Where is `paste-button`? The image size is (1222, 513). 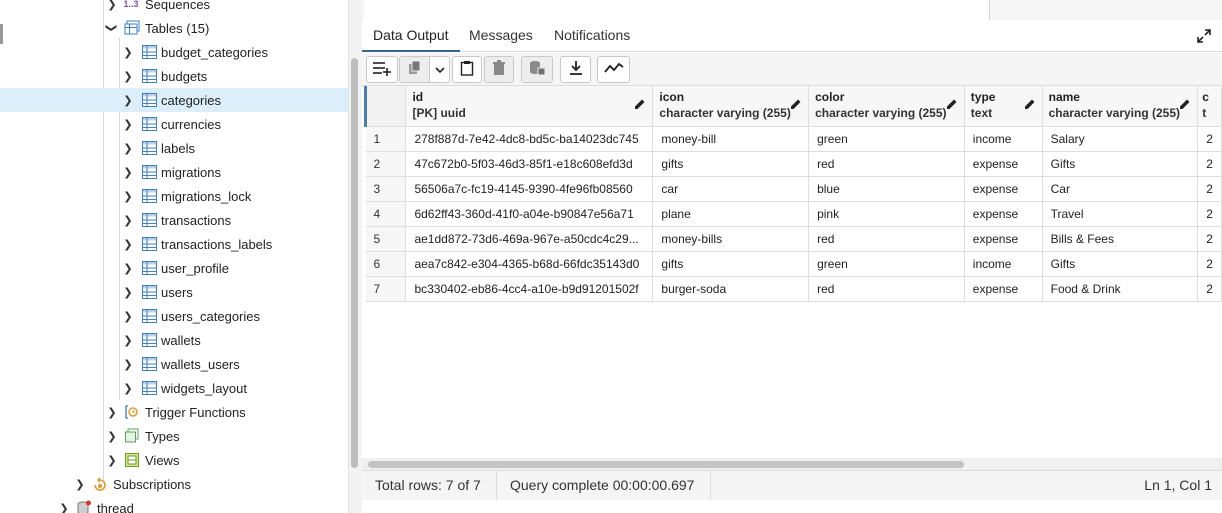 paste-button is located at coordinates (467, 69).